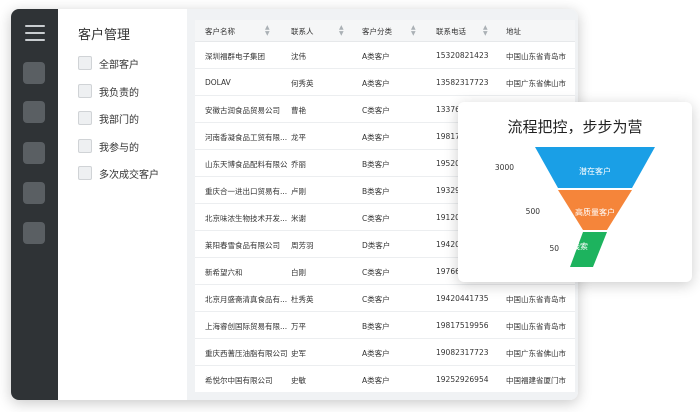 This screenshot has height=412, width=700. What do you see at coordinates (462, 379) in the screenshot?
I see `table-cell-phone: 19252926954` at bounding box center [462, 379].